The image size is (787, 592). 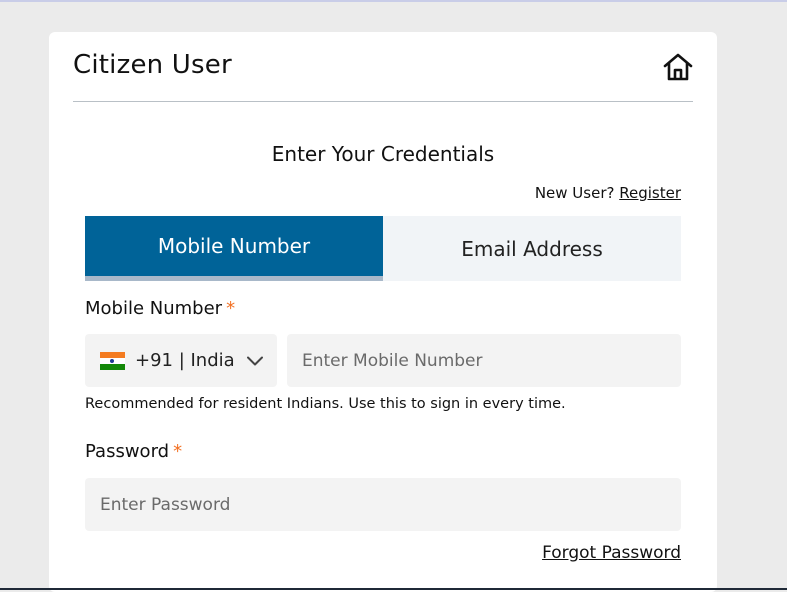 What do you see at coordinates (154, 308) in the screenshot?
I see `mobile-number-label-text: Mobile Number` at bounding box center [154, 308].